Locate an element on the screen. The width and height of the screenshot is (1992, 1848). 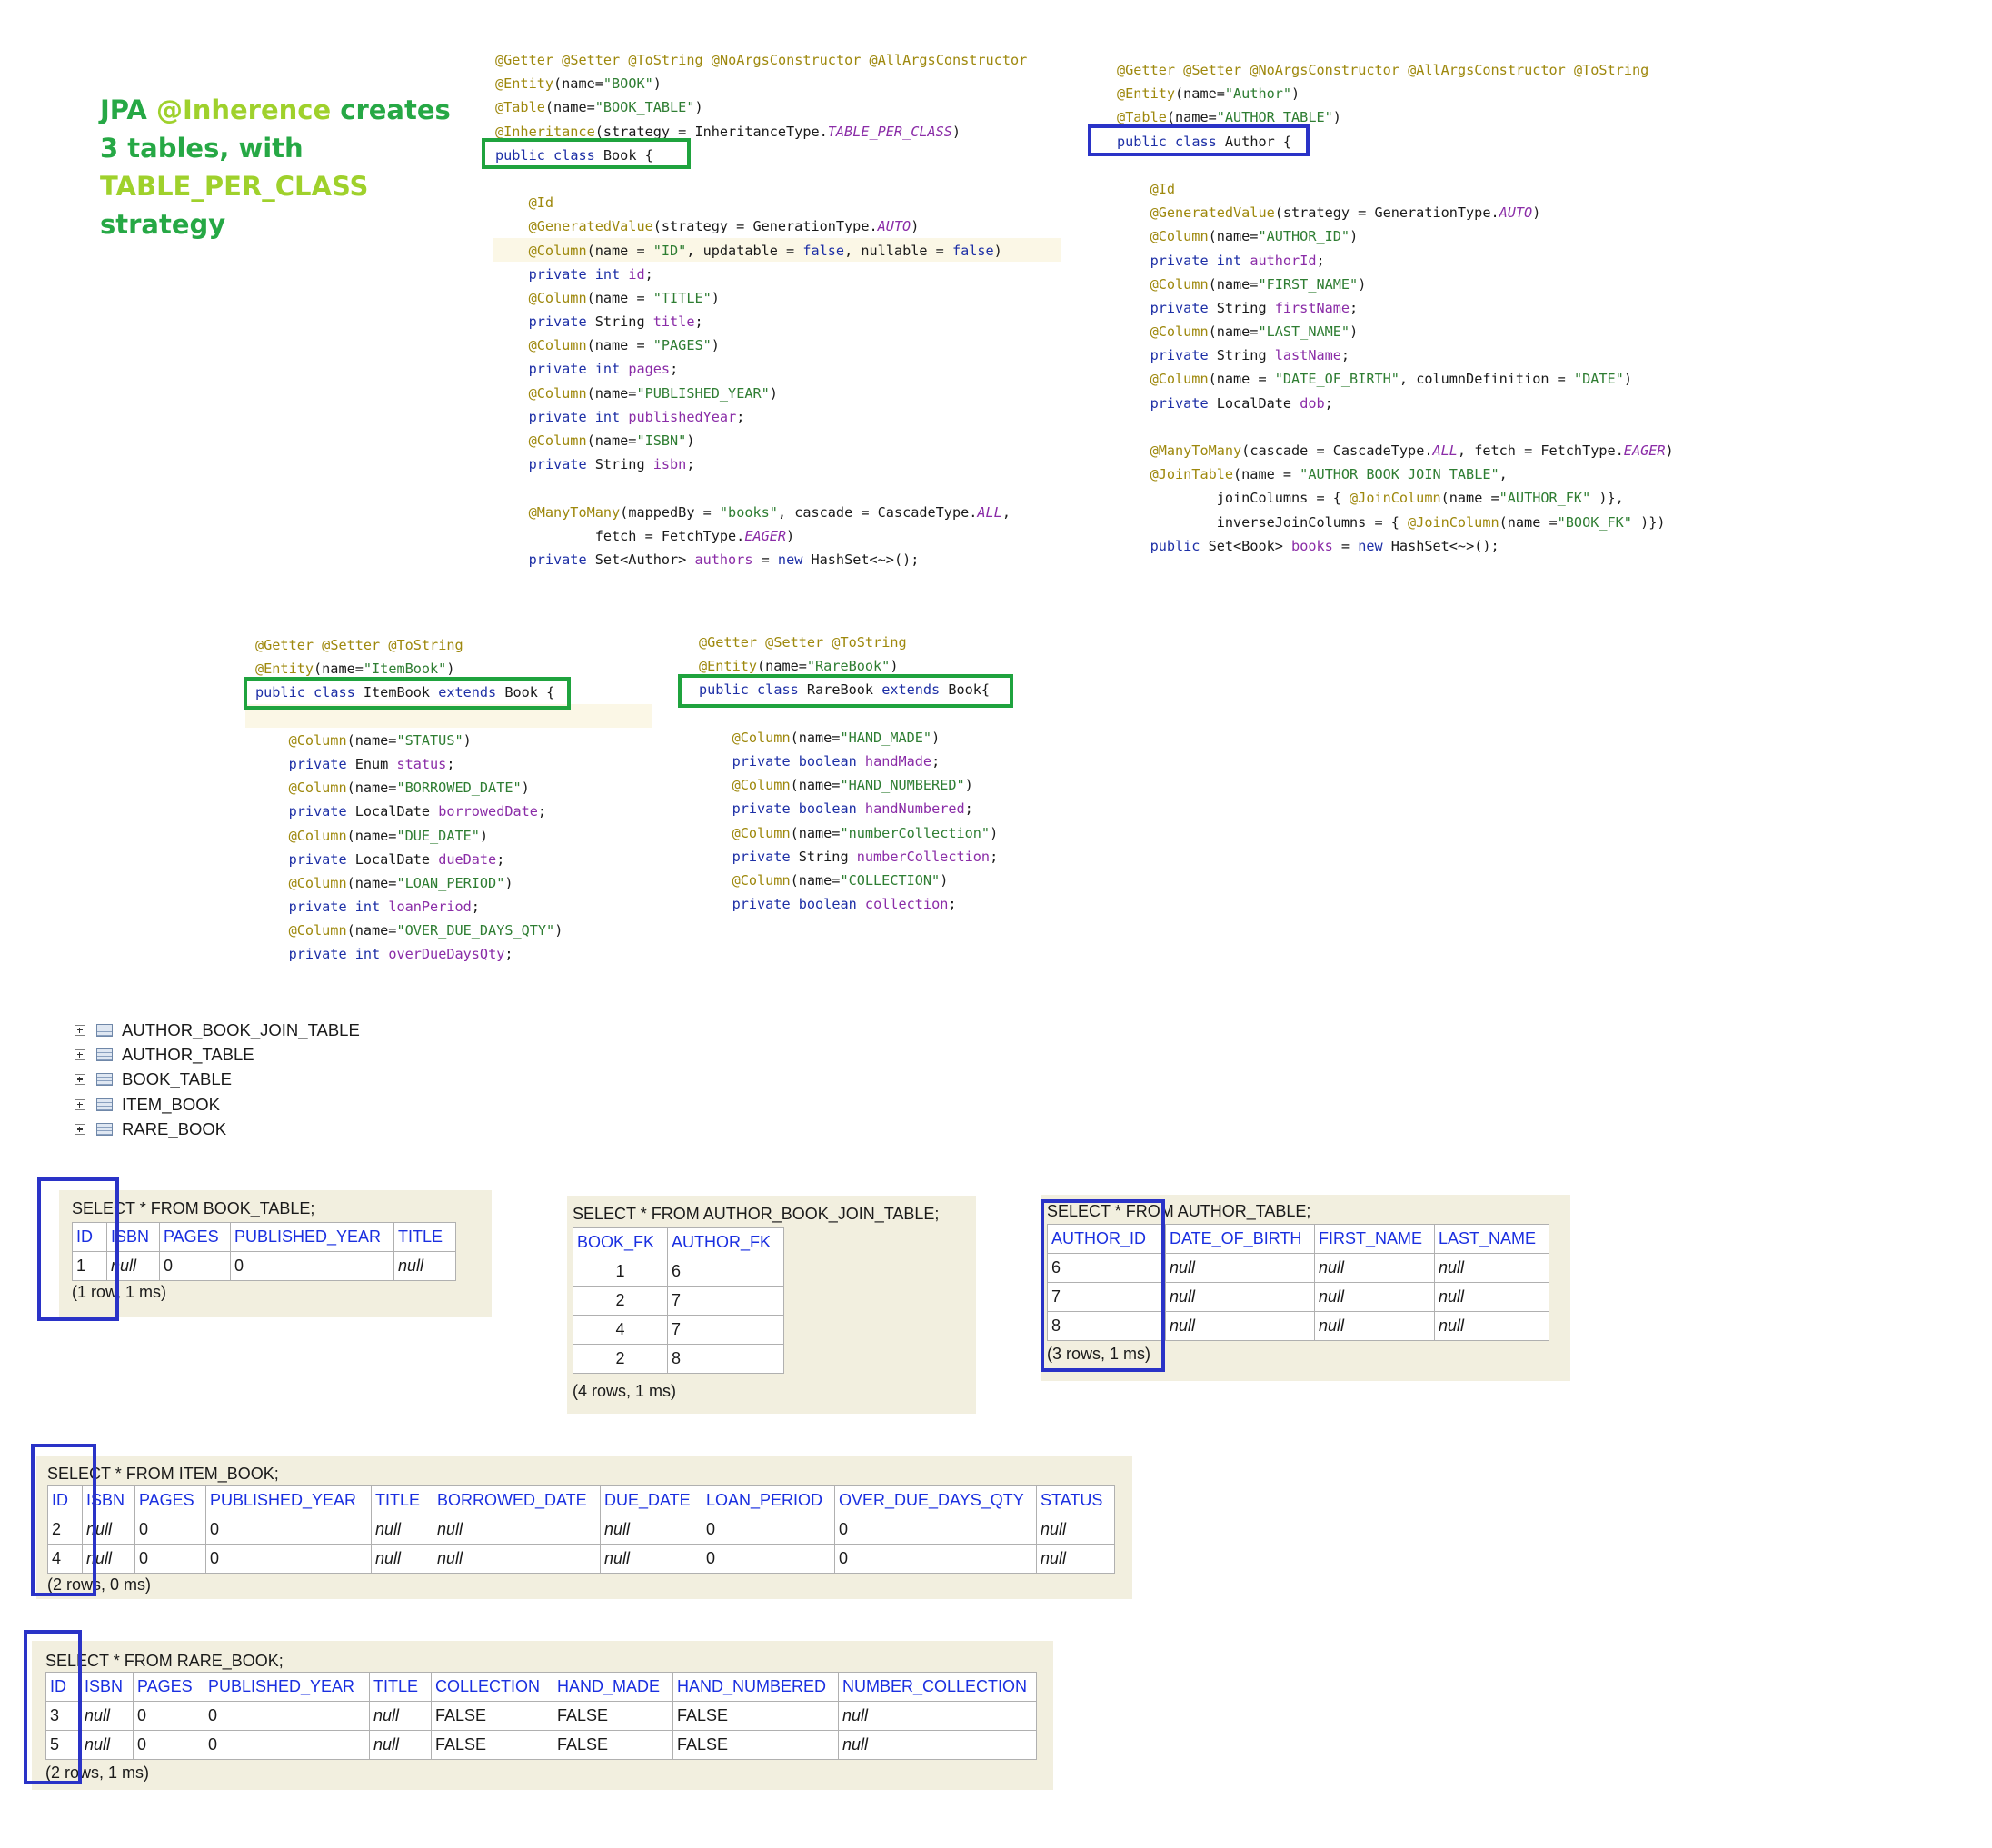
column-header: BOOK_FK is located at coordinates (620, 1242).